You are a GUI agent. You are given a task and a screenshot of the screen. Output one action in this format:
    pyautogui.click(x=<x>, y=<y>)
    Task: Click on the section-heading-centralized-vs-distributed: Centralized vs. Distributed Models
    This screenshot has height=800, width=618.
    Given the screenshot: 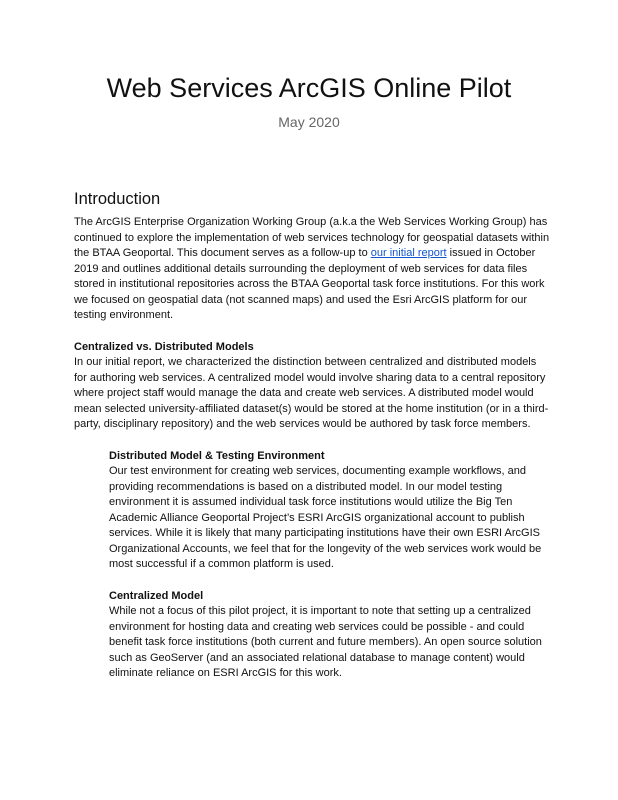 What is the action you would take?
    pyautogui.click(x=164, y=346)
    